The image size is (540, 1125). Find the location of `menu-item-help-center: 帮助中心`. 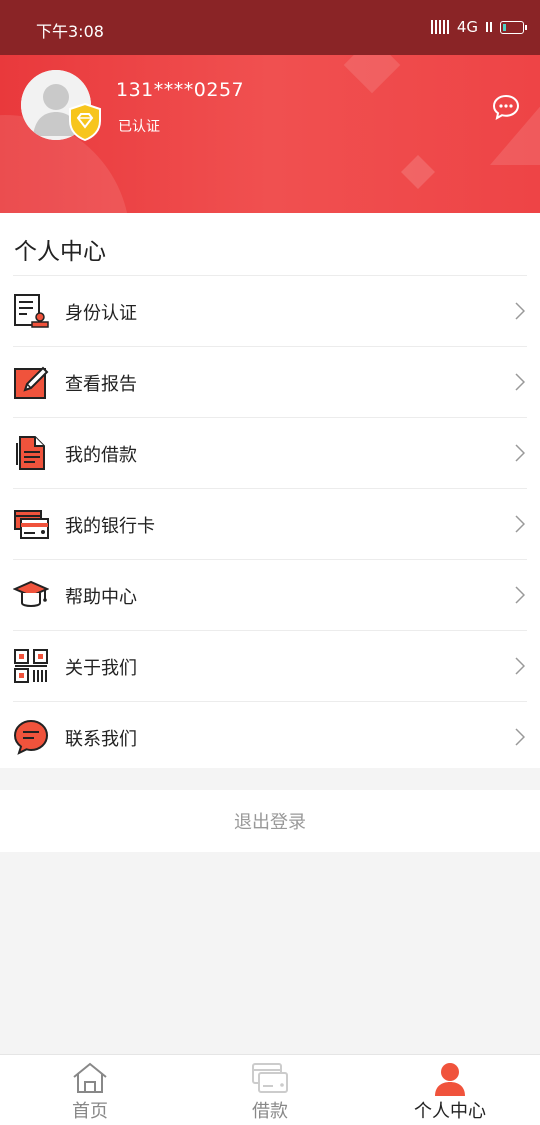

menu-item-help-center: 帮助中心 is located at coordinates (270, 594).